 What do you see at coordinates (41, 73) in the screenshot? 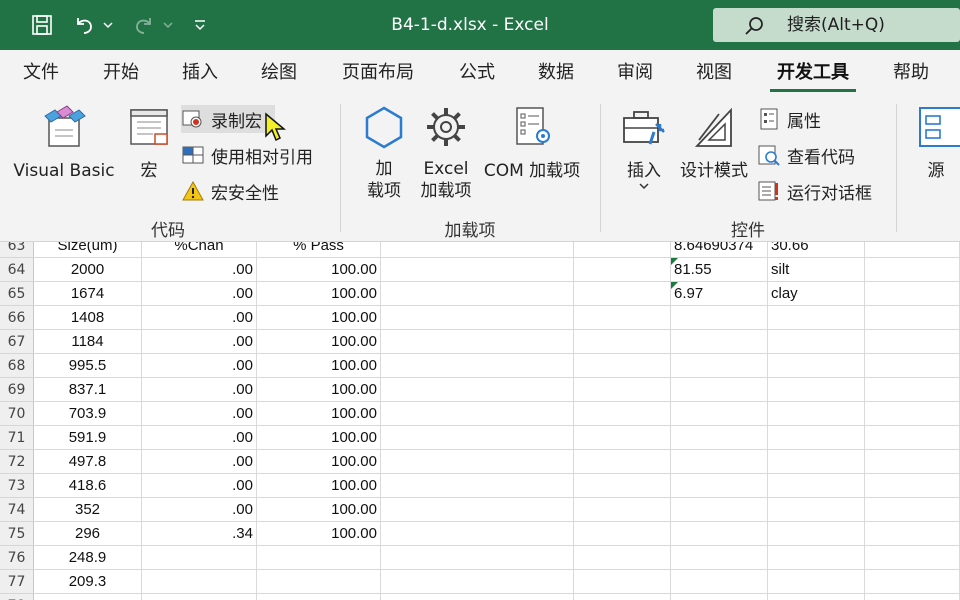
I see `tab-file: 文件` at bounding box center [41, 73].